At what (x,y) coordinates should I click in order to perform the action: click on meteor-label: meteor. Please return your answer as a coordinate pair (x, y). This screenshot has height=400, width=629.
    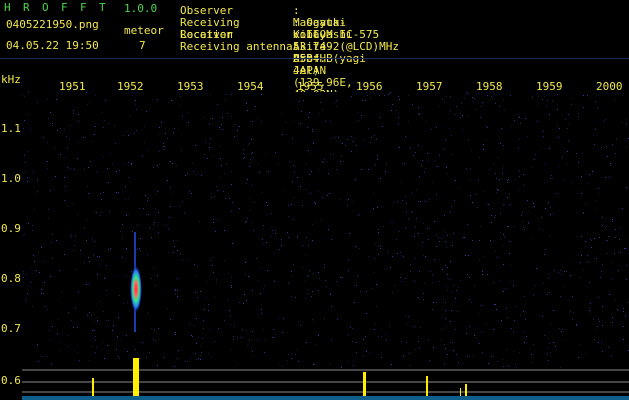
    Looking at the image, I should click on (144, 30).